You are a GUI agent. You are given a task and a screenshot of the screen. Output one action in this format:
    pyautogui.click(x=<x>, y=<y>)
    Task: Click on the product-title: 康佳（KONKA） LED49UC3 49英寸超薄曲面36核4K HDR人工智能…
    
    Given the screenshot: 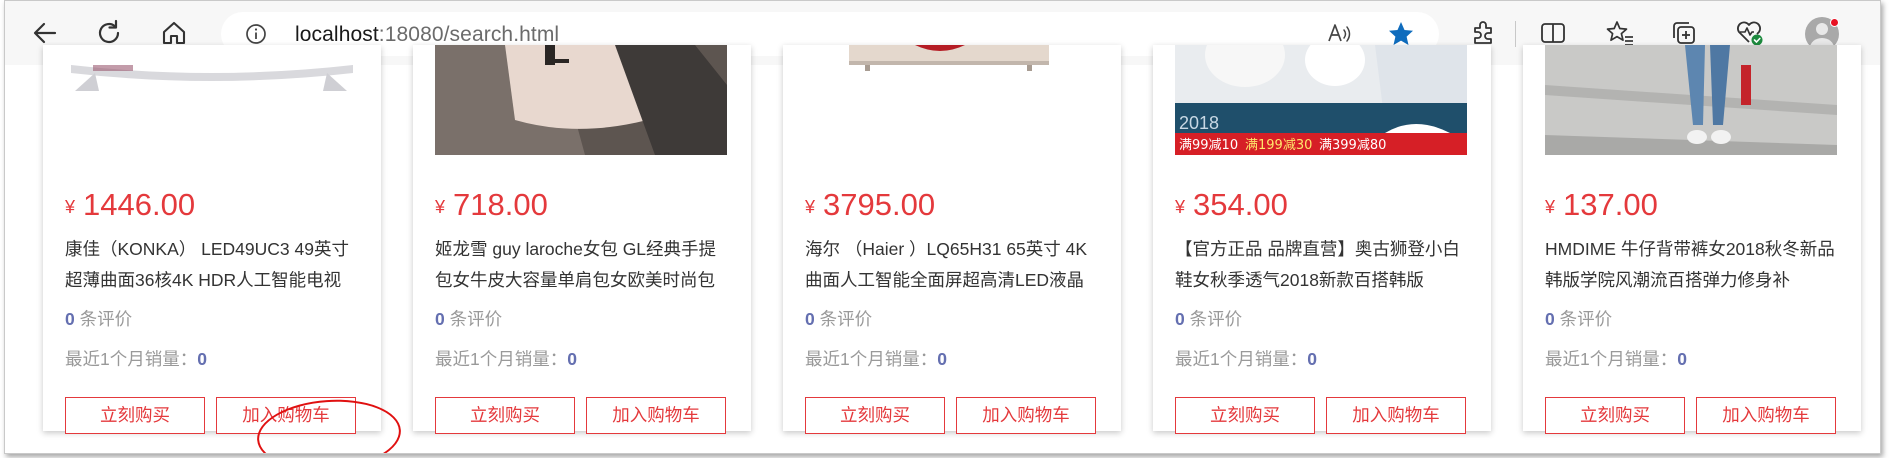 What is the action you would take?
    pyautogui.click(x=213, y=265)
    